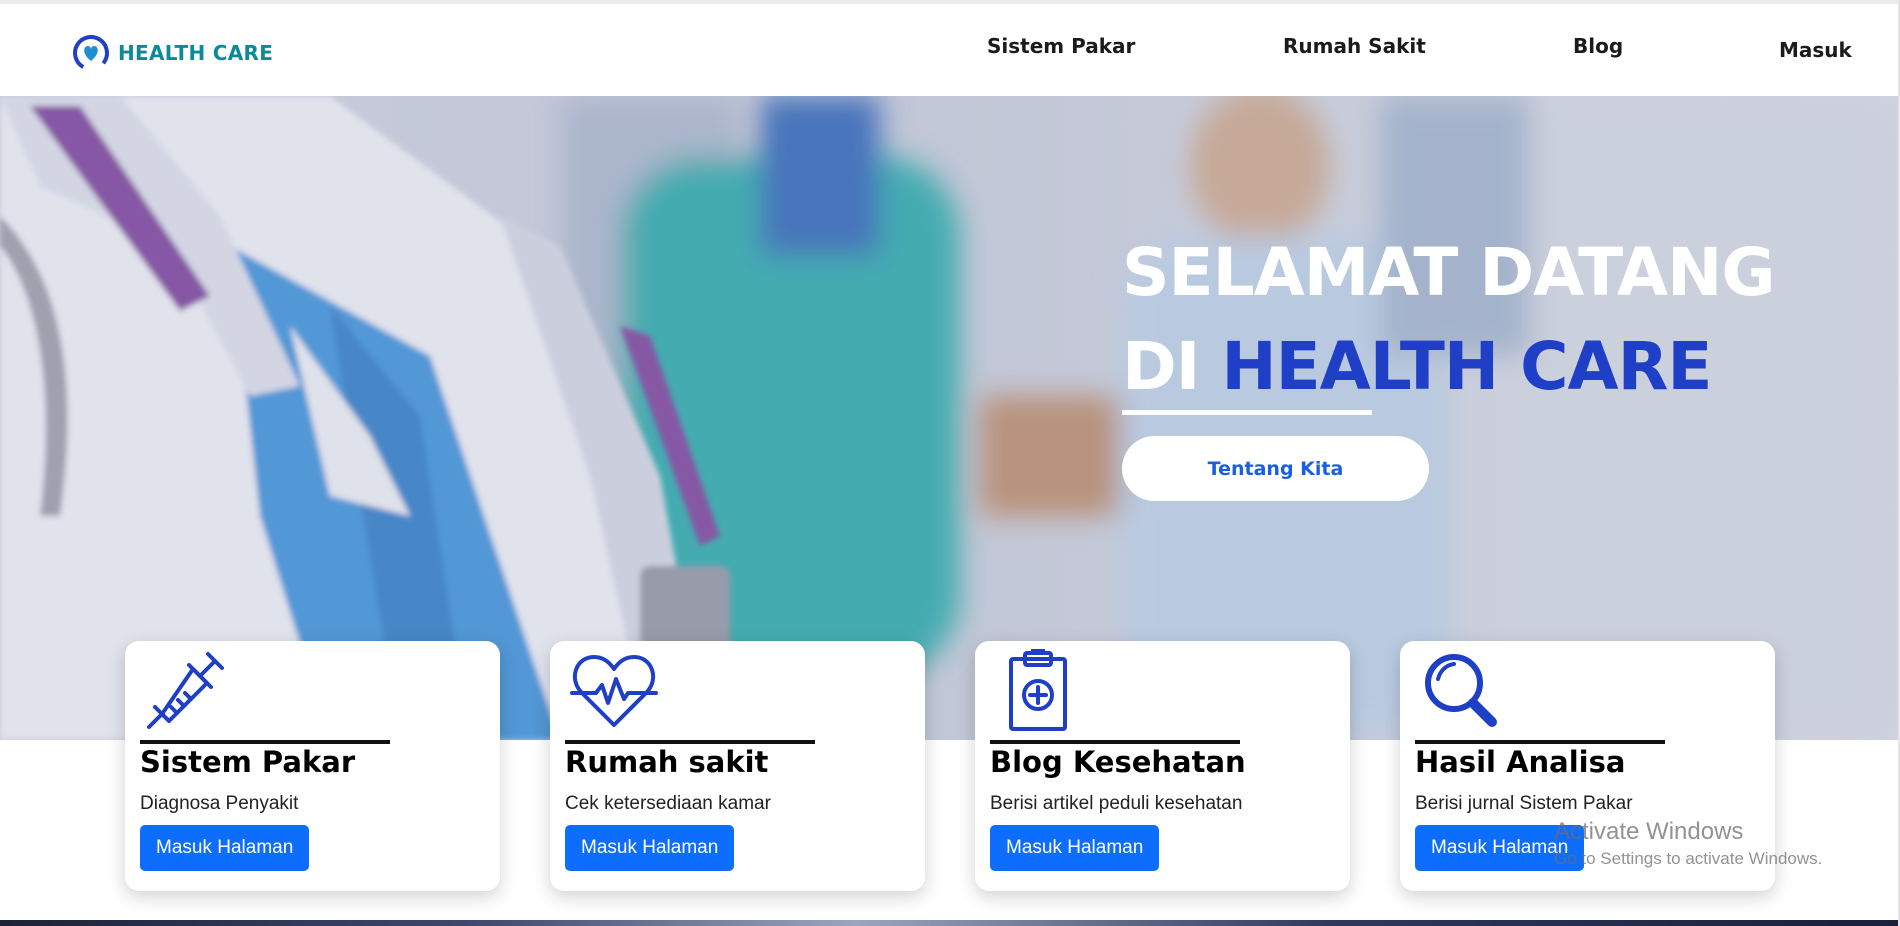 The width and height of the screenshot is (1900, 926). I want to click on card-title: Blog Kesehatan, so click(1118, 762).